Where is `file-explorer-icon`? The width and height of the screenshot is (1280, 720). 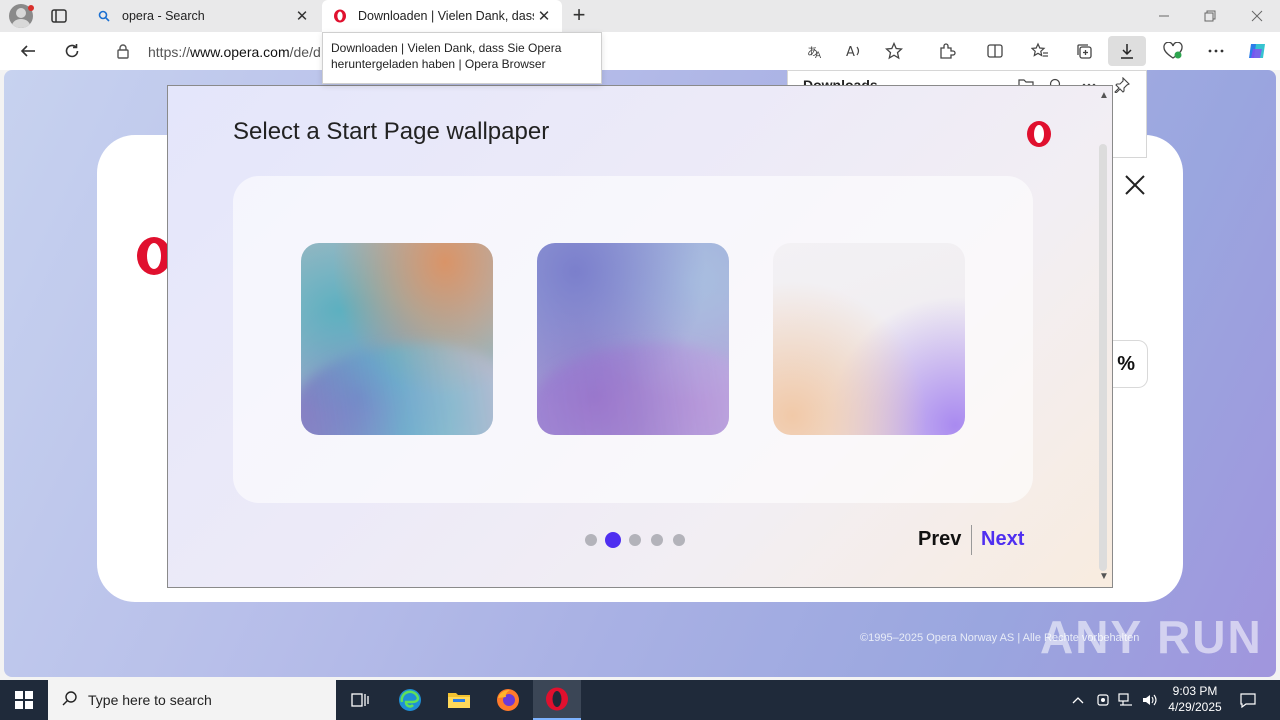
file-explorer-icon is located at coordinates (459, 700).